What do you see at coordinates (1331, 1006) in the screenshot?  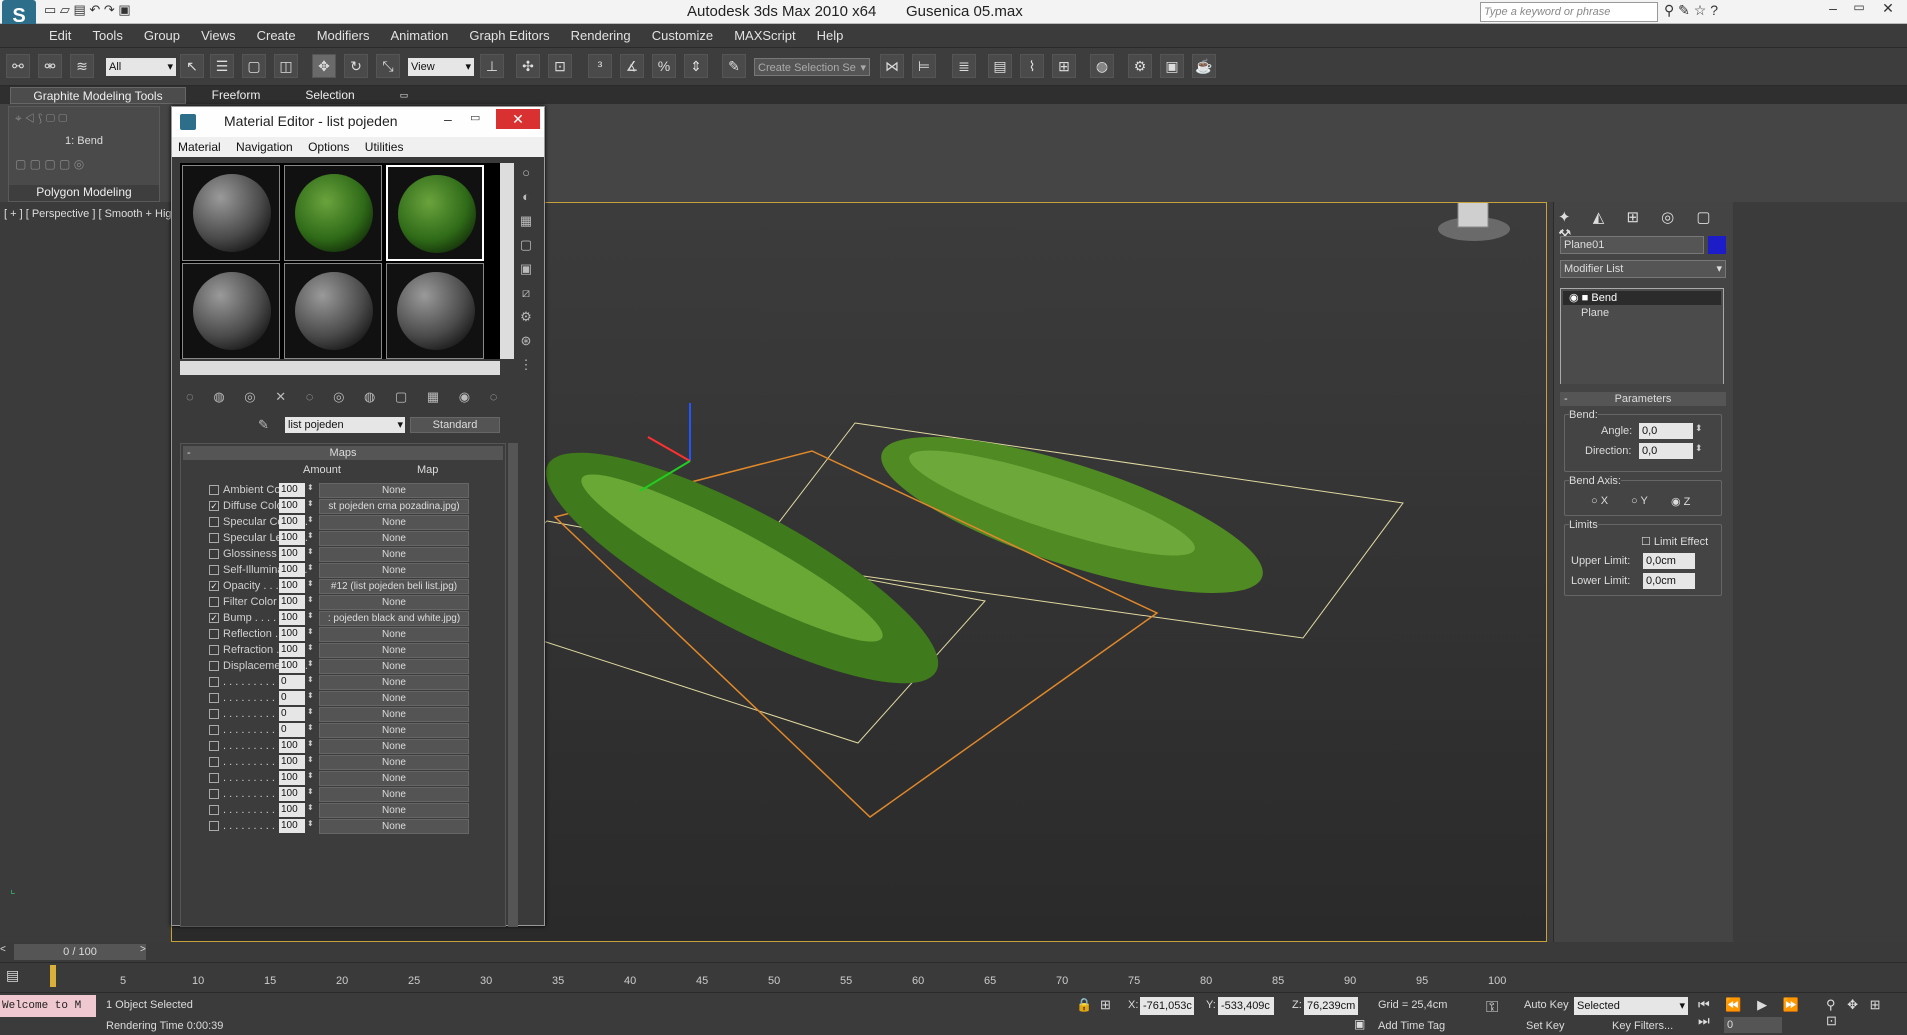 I see `z-coordinate: 76,239cm` at bounding box center [1331, 1006].